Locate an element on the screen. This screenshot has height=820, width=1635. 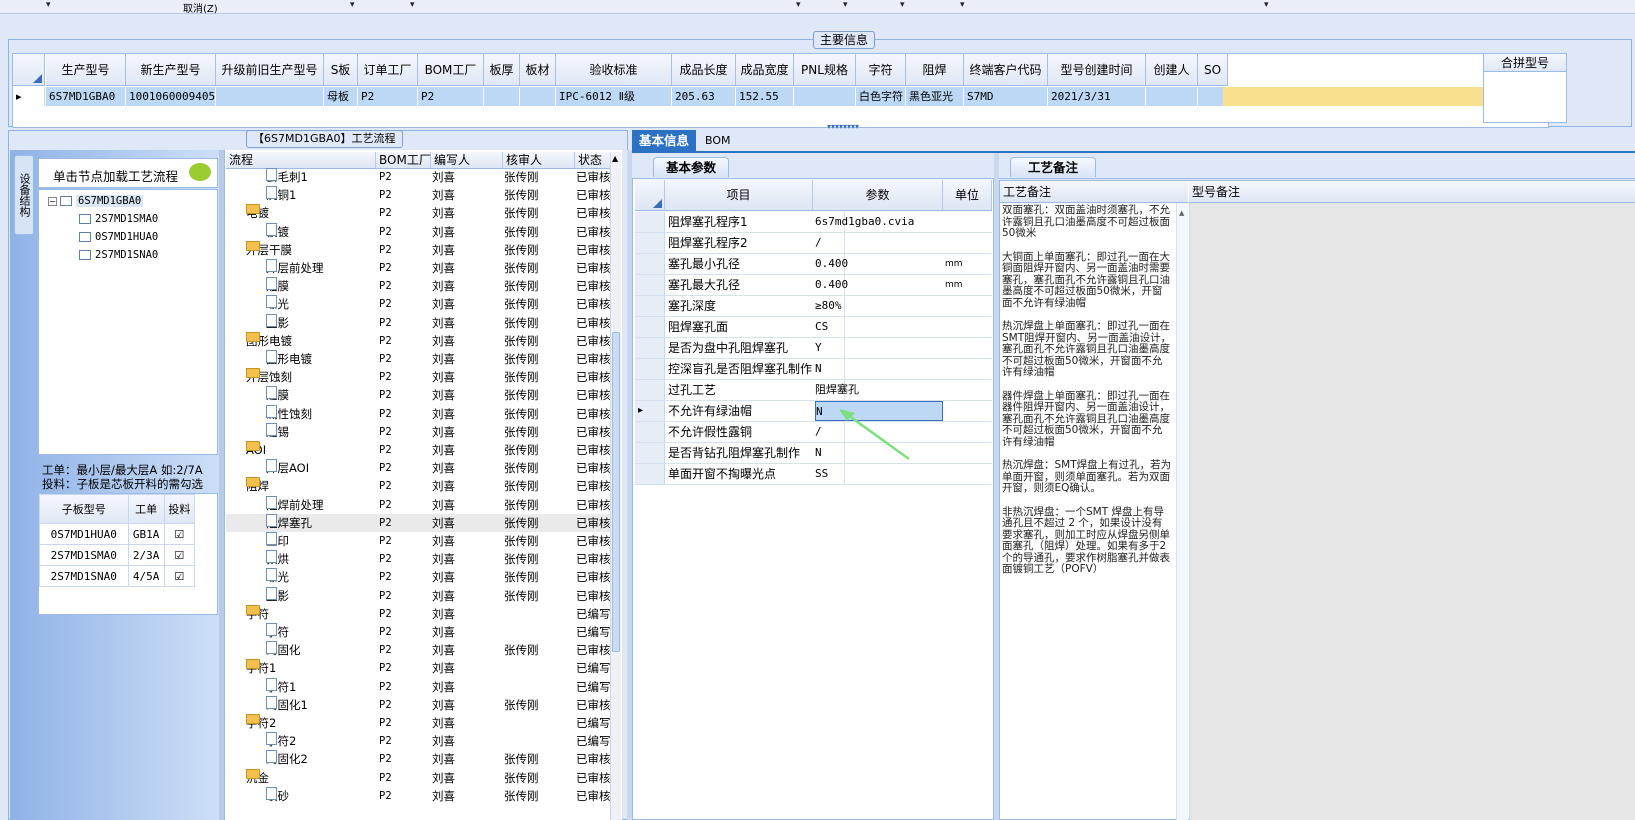
feed-checkbox: ☑ is located at coordinates (179, 555).